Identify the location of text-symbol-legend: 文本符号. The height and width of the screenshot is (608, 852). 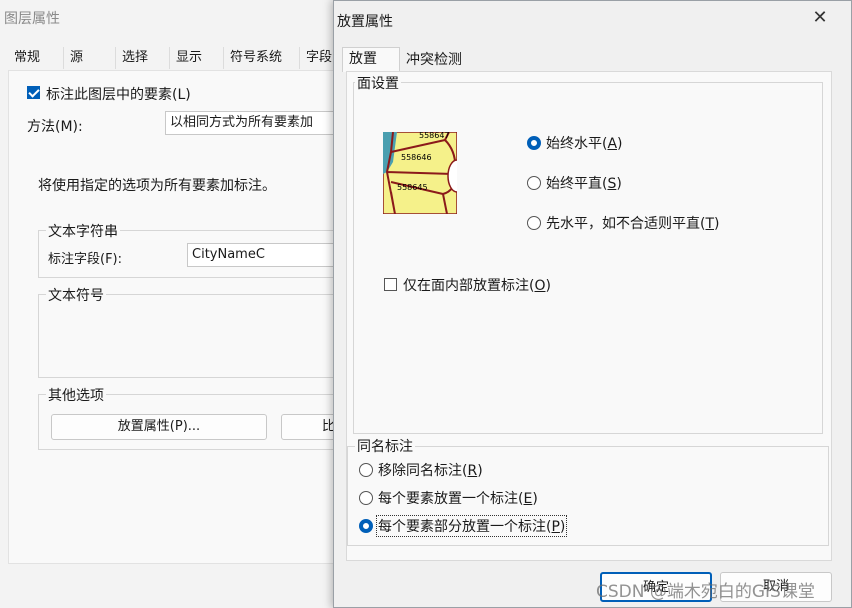
(76, 295).